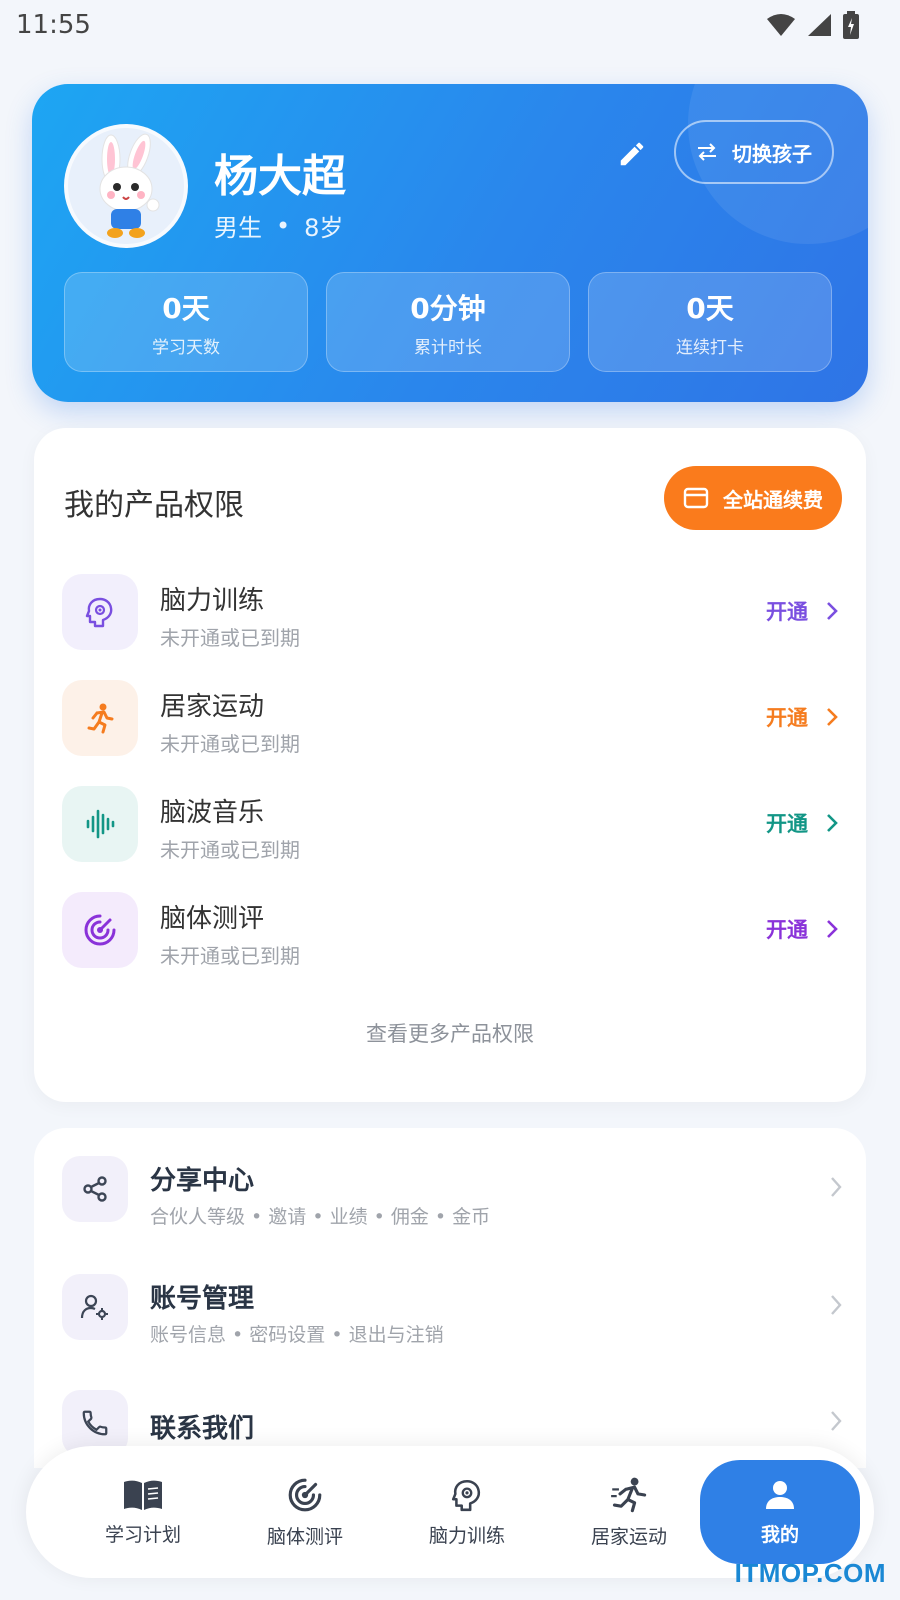 This screenshot has width=900, height=1600. What do you see at coordinates (202, 1429) in the screenshot?
I see `menu-title: 联系我们` at bounding box center [202, 1429].